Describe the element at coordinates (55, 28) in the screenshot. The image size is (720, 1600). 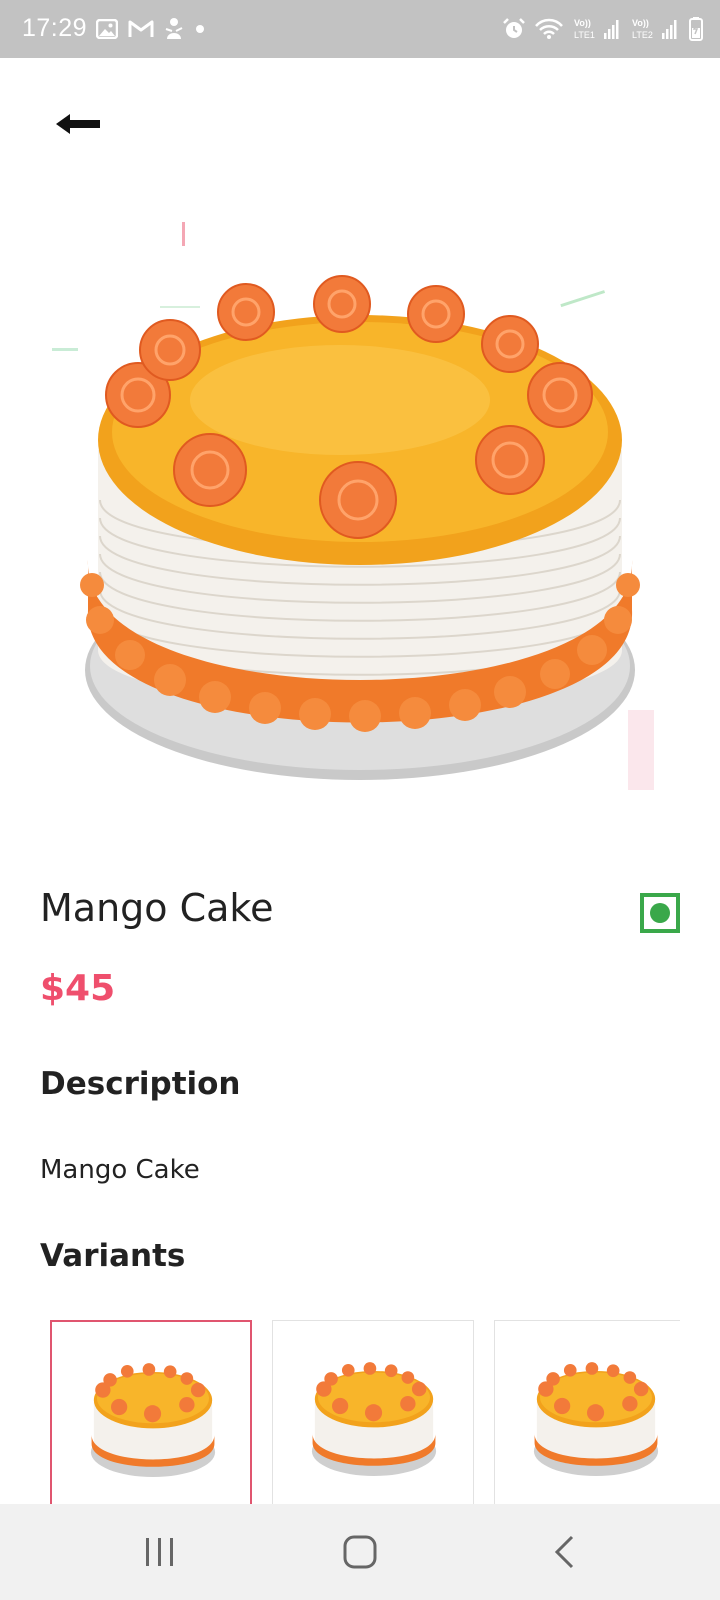
I see `status-time: 17:29` at that location.